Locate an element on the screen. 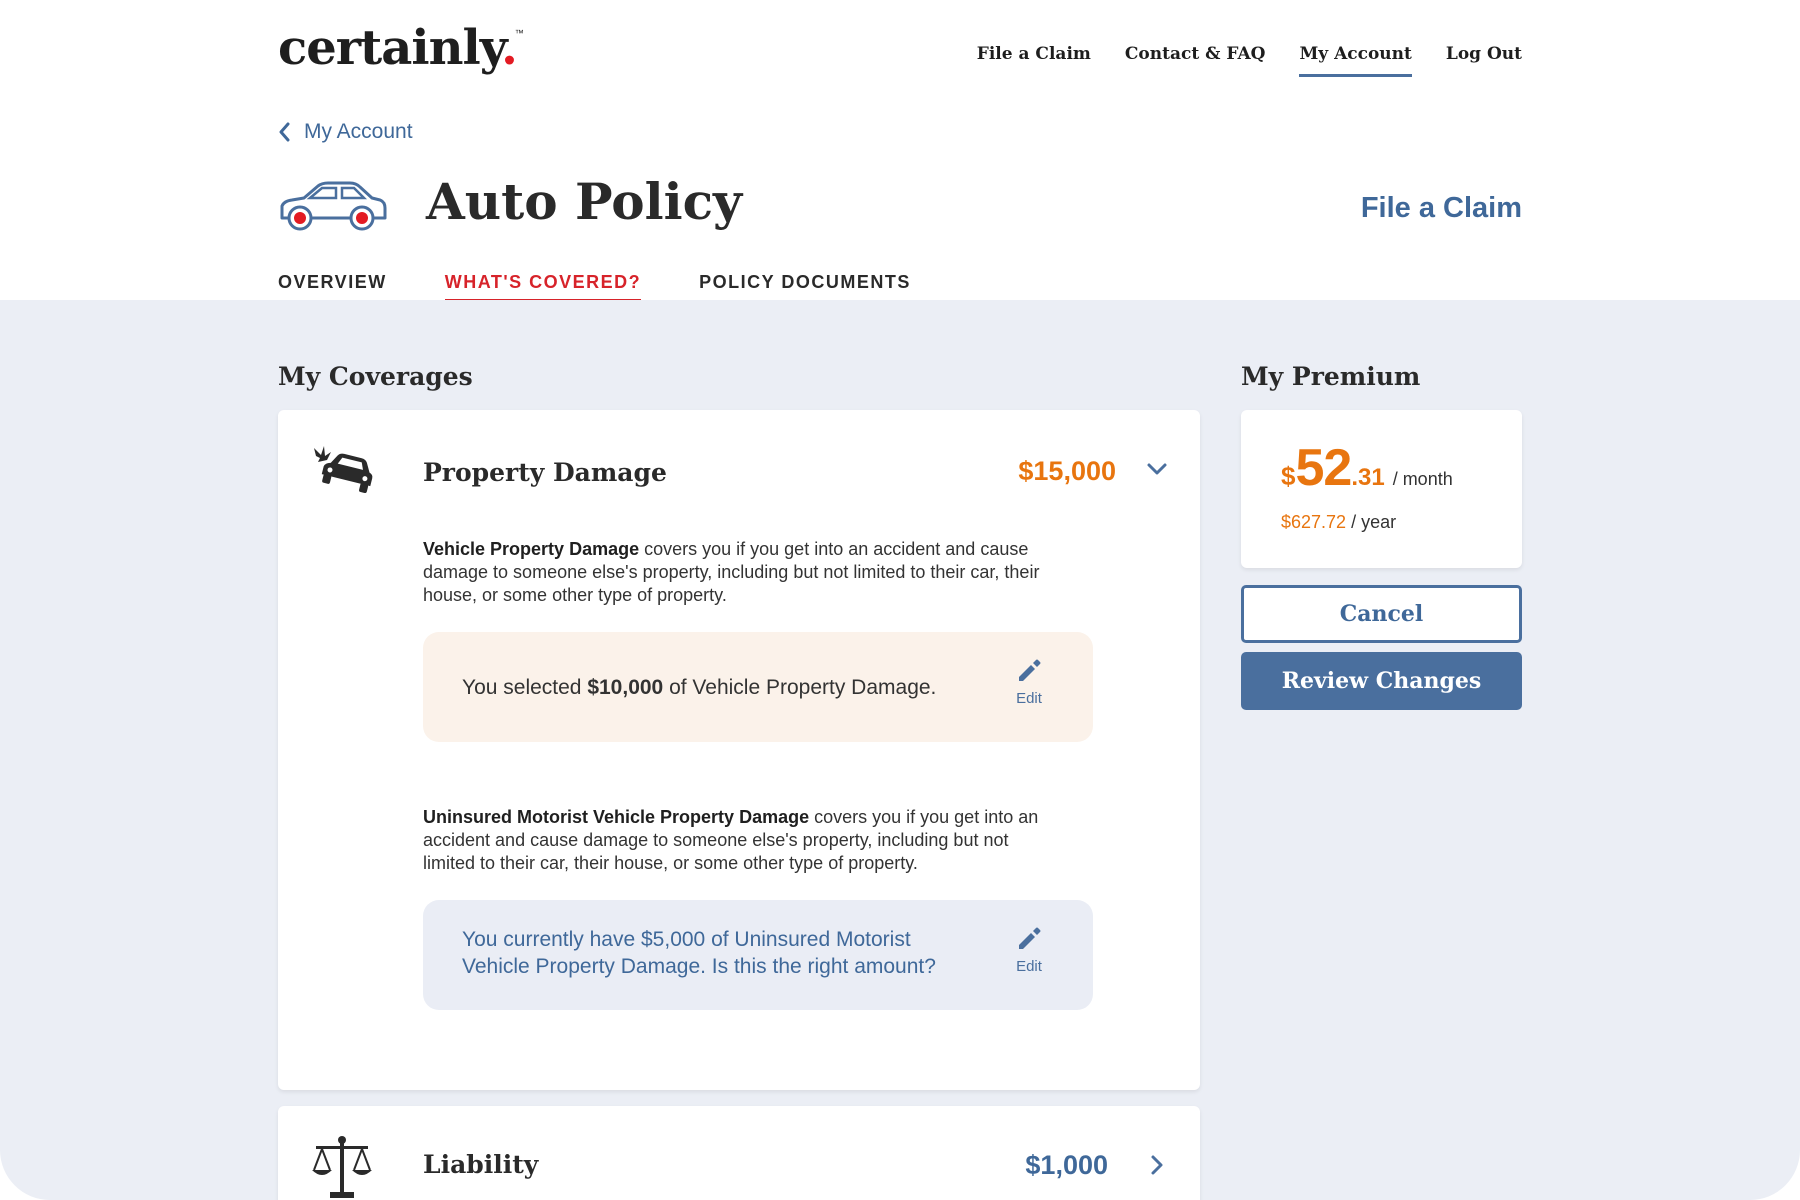  certainly-logo: certainly. ™ is located at coordinates (401, 48).